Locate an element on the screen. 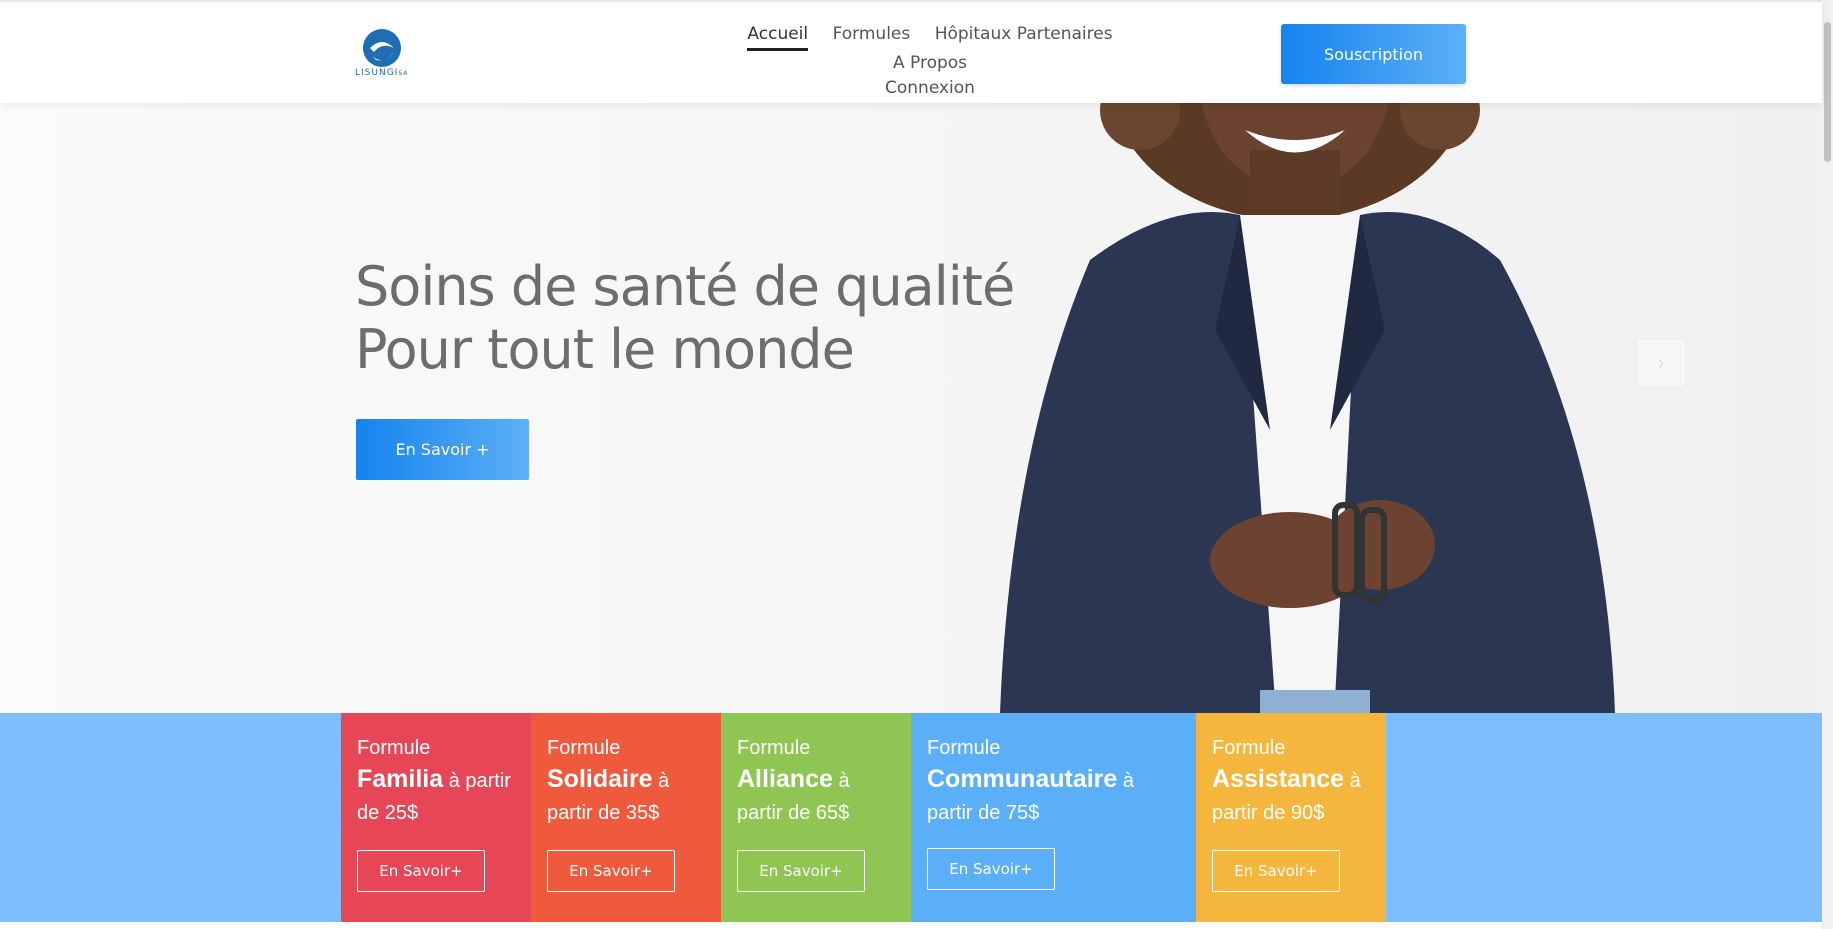 This screenshot has height=929, width=1833. formula-solidaire-learn-more-button: En Savoir+ is located at coordinates (611, 871).